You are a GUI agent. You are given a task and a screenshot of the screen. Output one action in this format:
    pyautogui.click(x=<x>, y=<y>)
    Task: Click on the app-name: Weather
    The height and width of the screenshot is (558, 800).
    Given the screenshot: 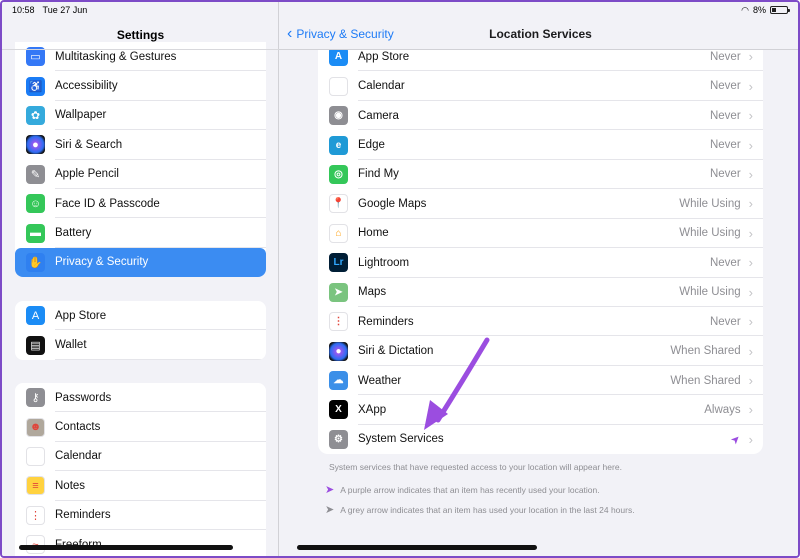 What is the action you would take?
    pyautogui.click(x=380, y=380)
    